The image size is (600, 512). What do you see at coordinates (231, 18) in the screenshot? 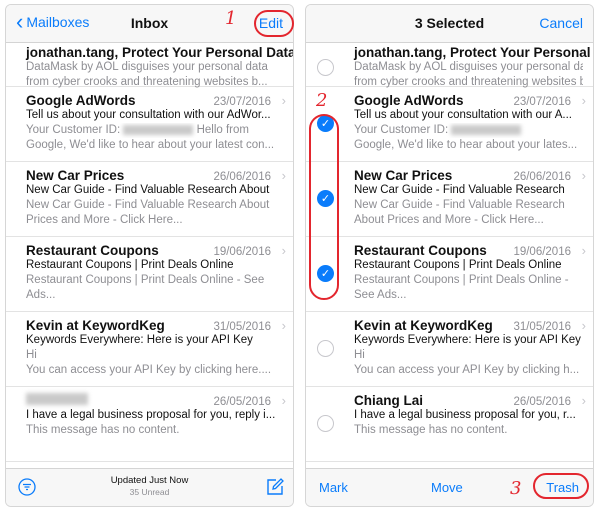
I see `step-1-label: 1` at bounding box center [231, 18].